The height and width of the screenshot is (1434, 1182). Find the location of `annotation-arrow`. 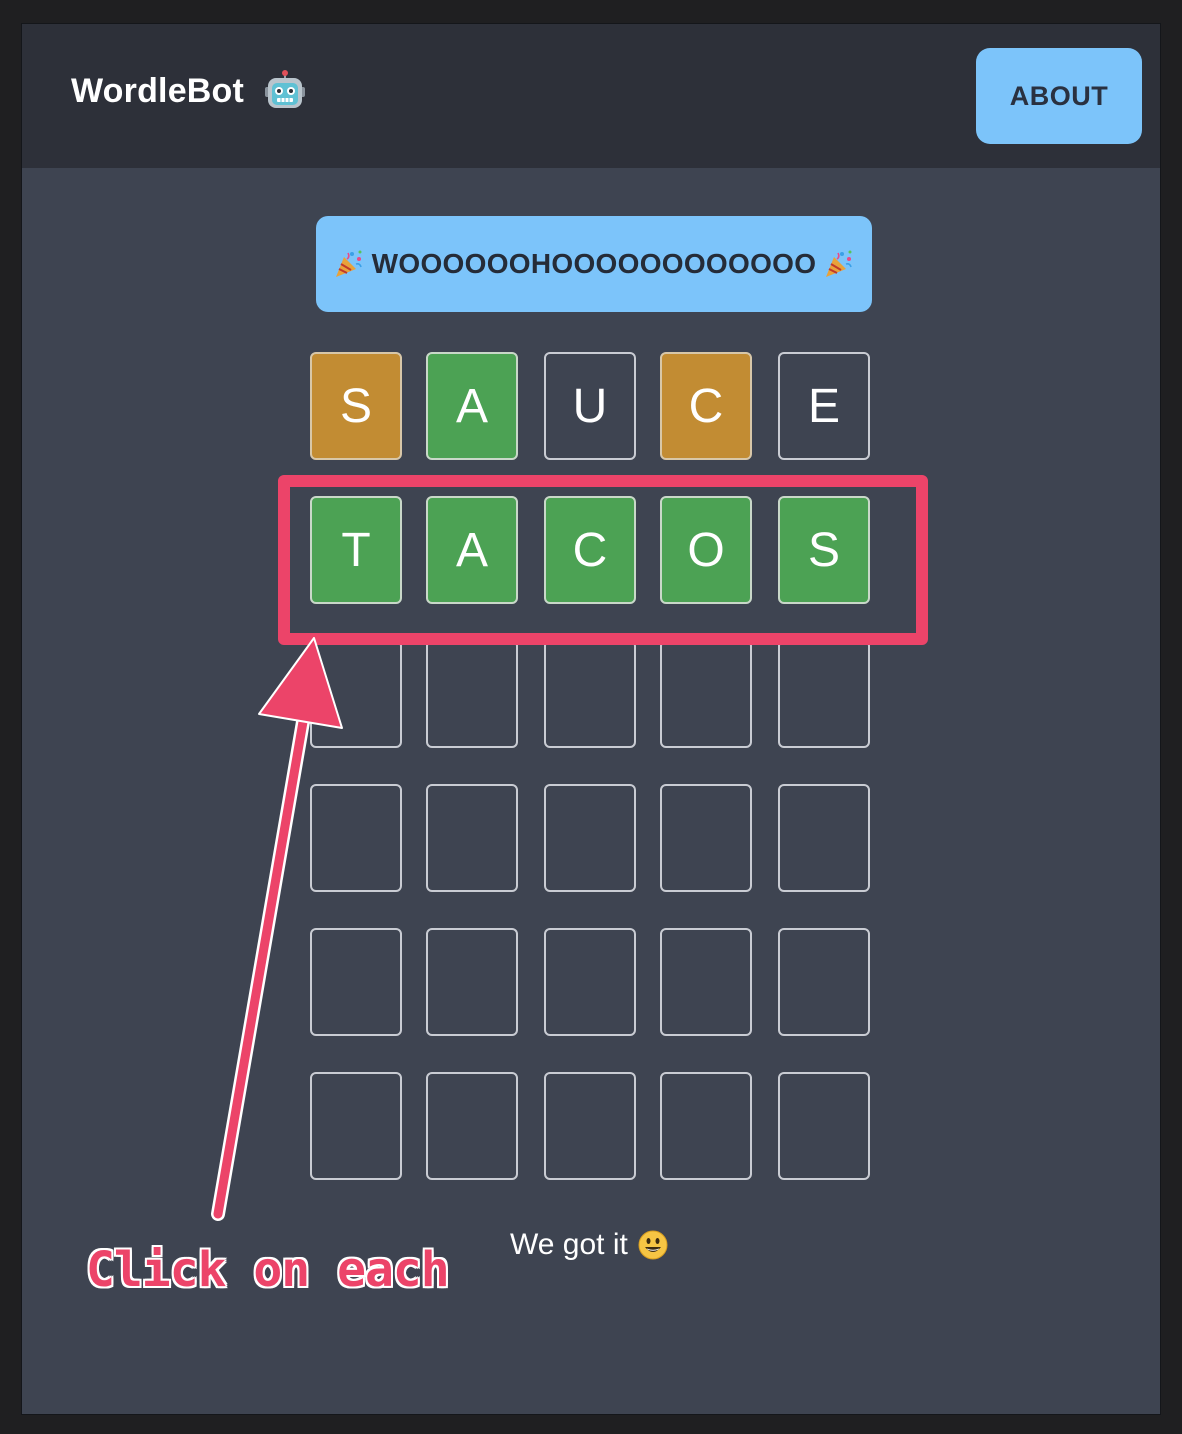

annotation-arrow is located at coordinates (277, 929).